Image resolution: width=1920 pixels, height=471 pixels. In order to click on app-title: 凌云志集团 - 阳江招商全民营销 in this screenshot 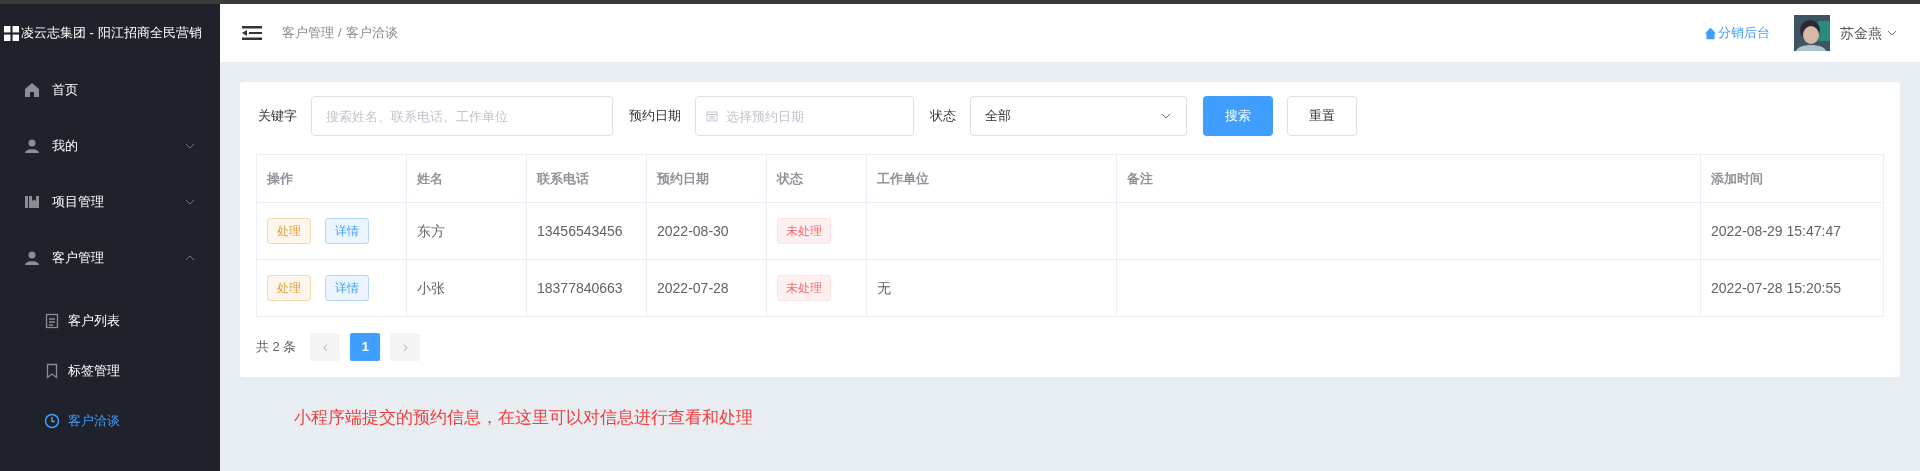, I will do `click(111, 33)`.